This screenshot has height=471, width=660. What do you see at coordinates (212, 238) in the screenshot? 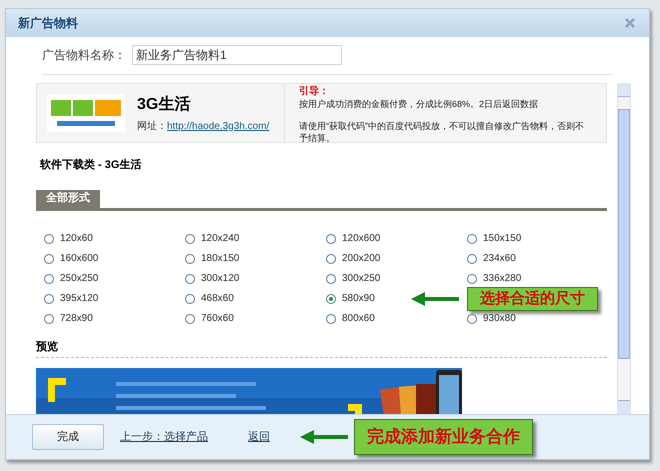
I see `size-option: 120x240` at bounding box center [212, 238].